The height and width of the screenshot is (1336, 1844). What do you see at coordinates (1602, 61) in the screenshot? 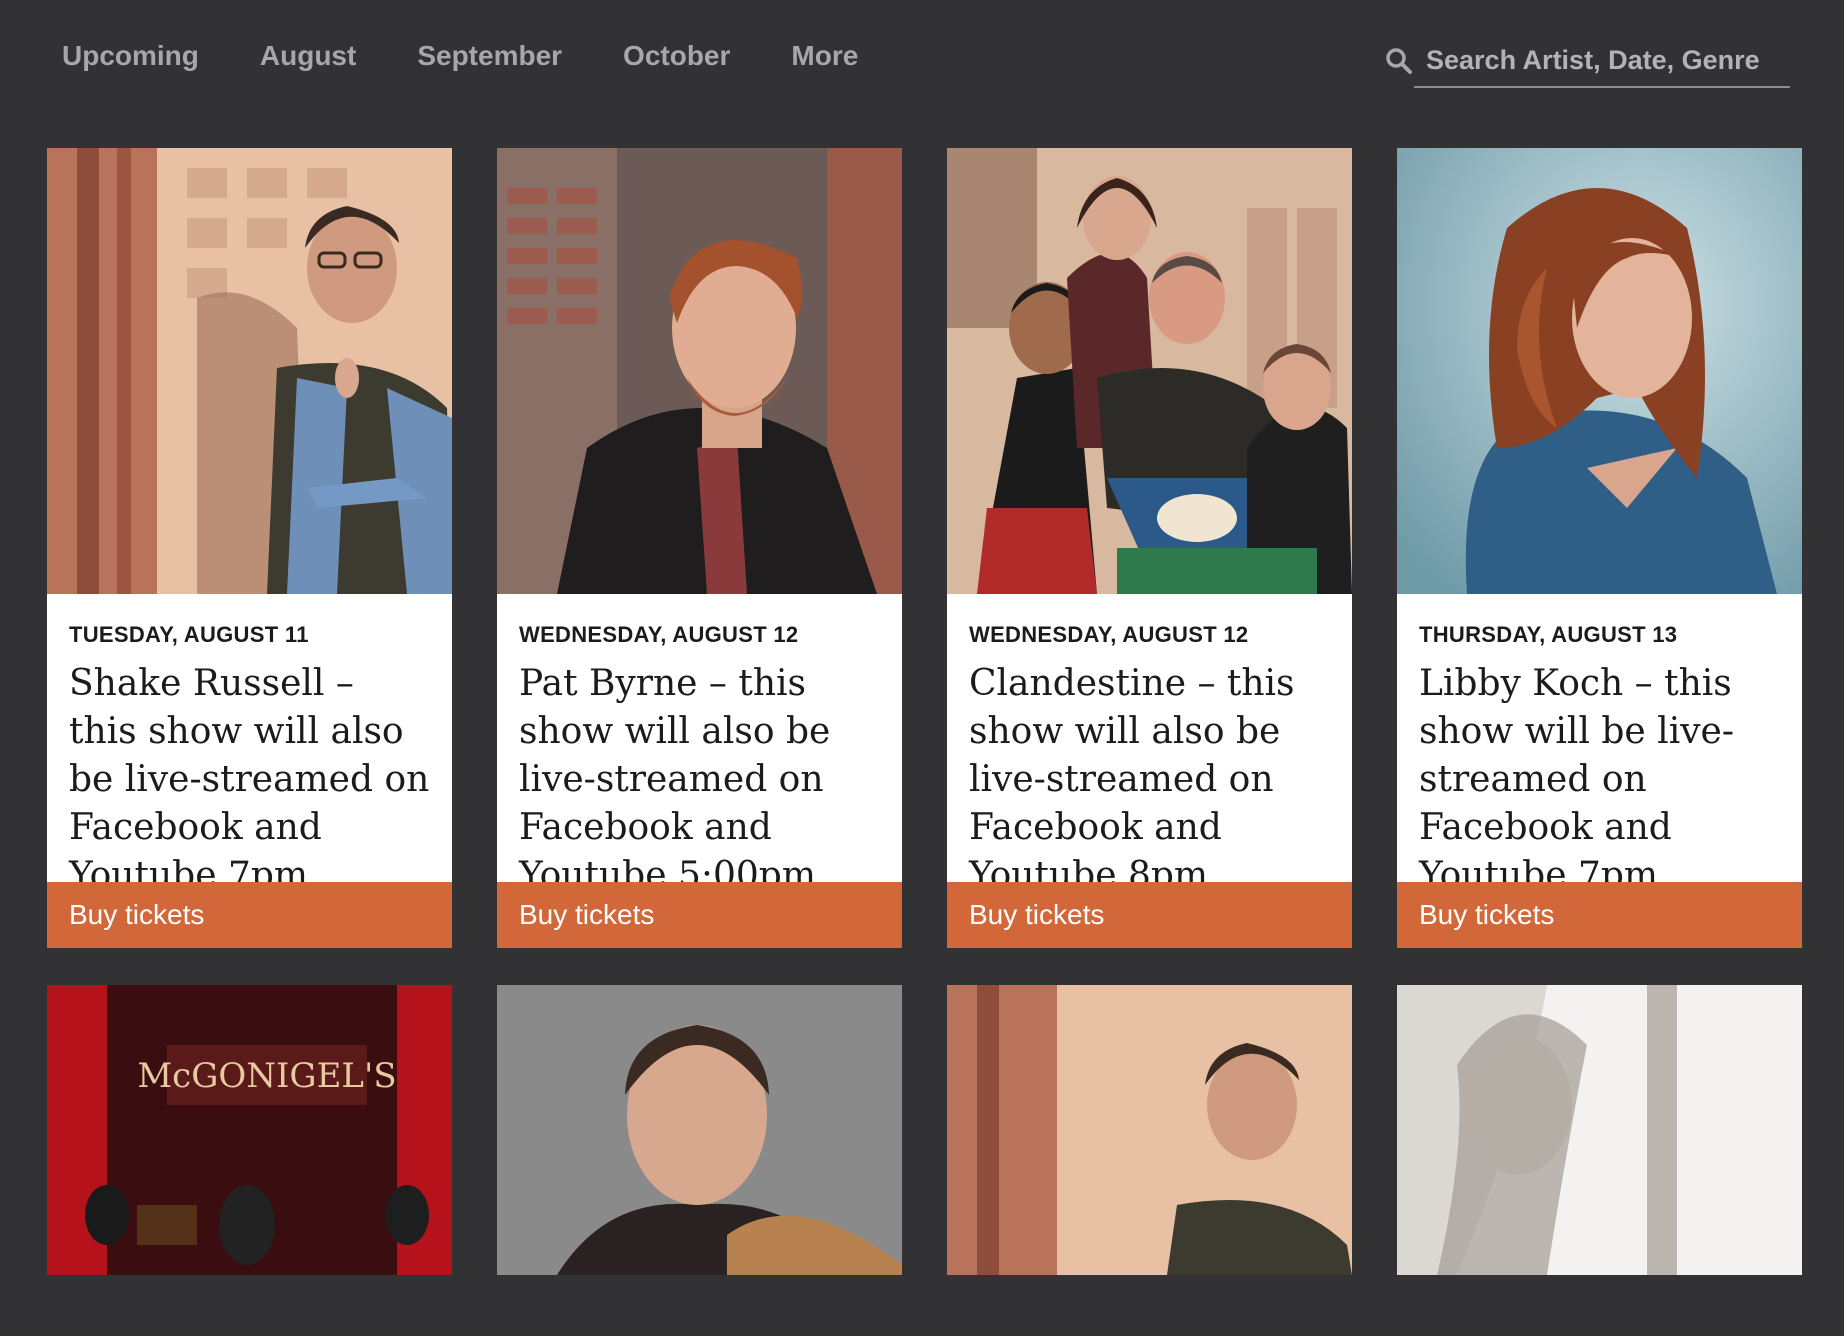
I see `search-input` at bounding box center [1602, 61].